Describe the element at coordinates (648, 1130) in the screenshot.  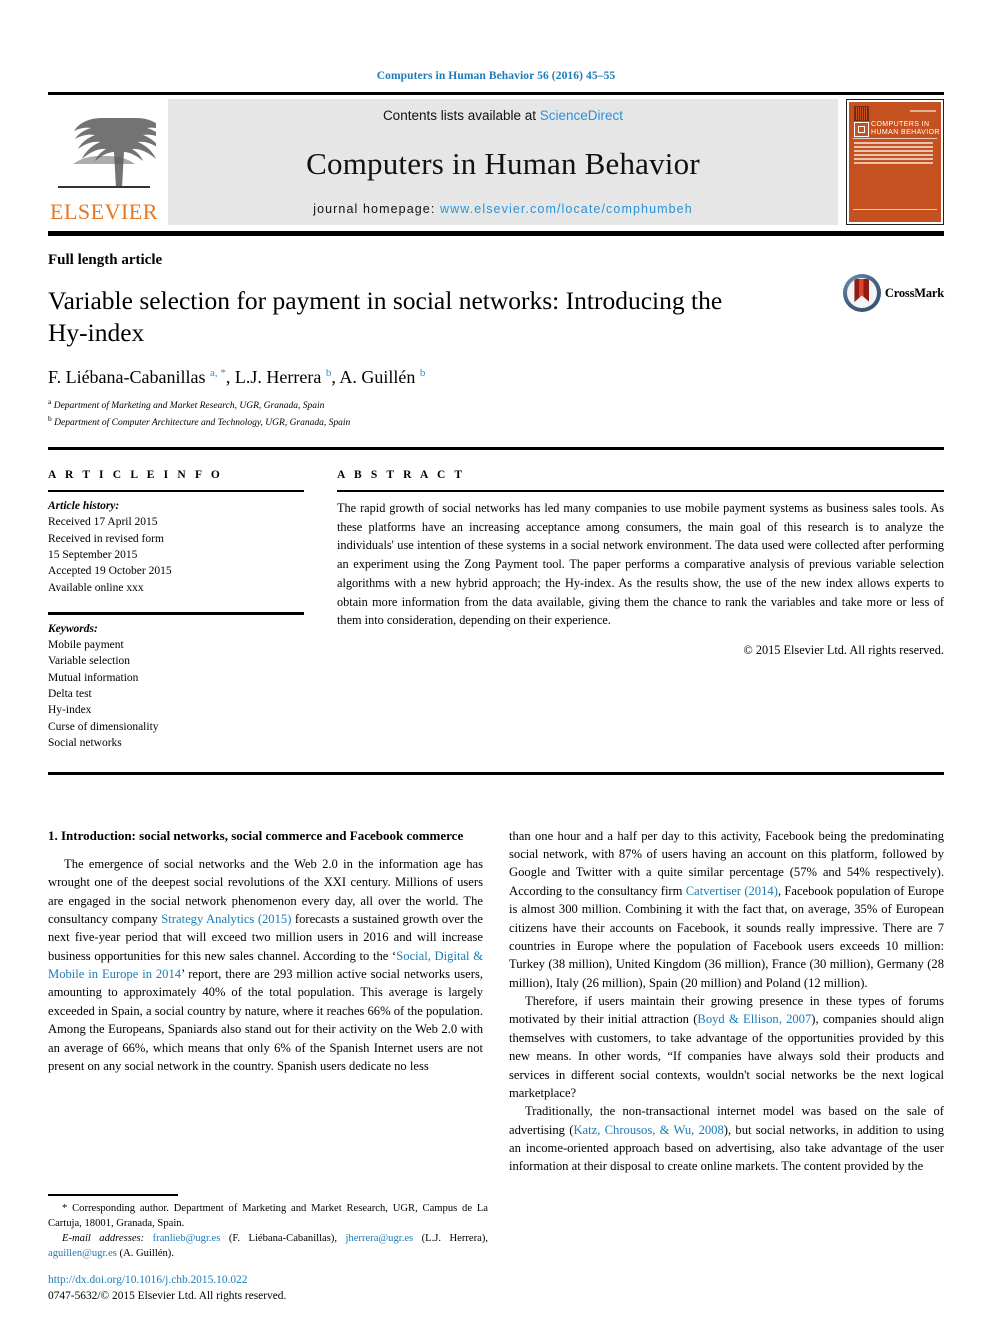
I see `citation-link: Katz, Chrousos, & Wu, 2008` at that location.